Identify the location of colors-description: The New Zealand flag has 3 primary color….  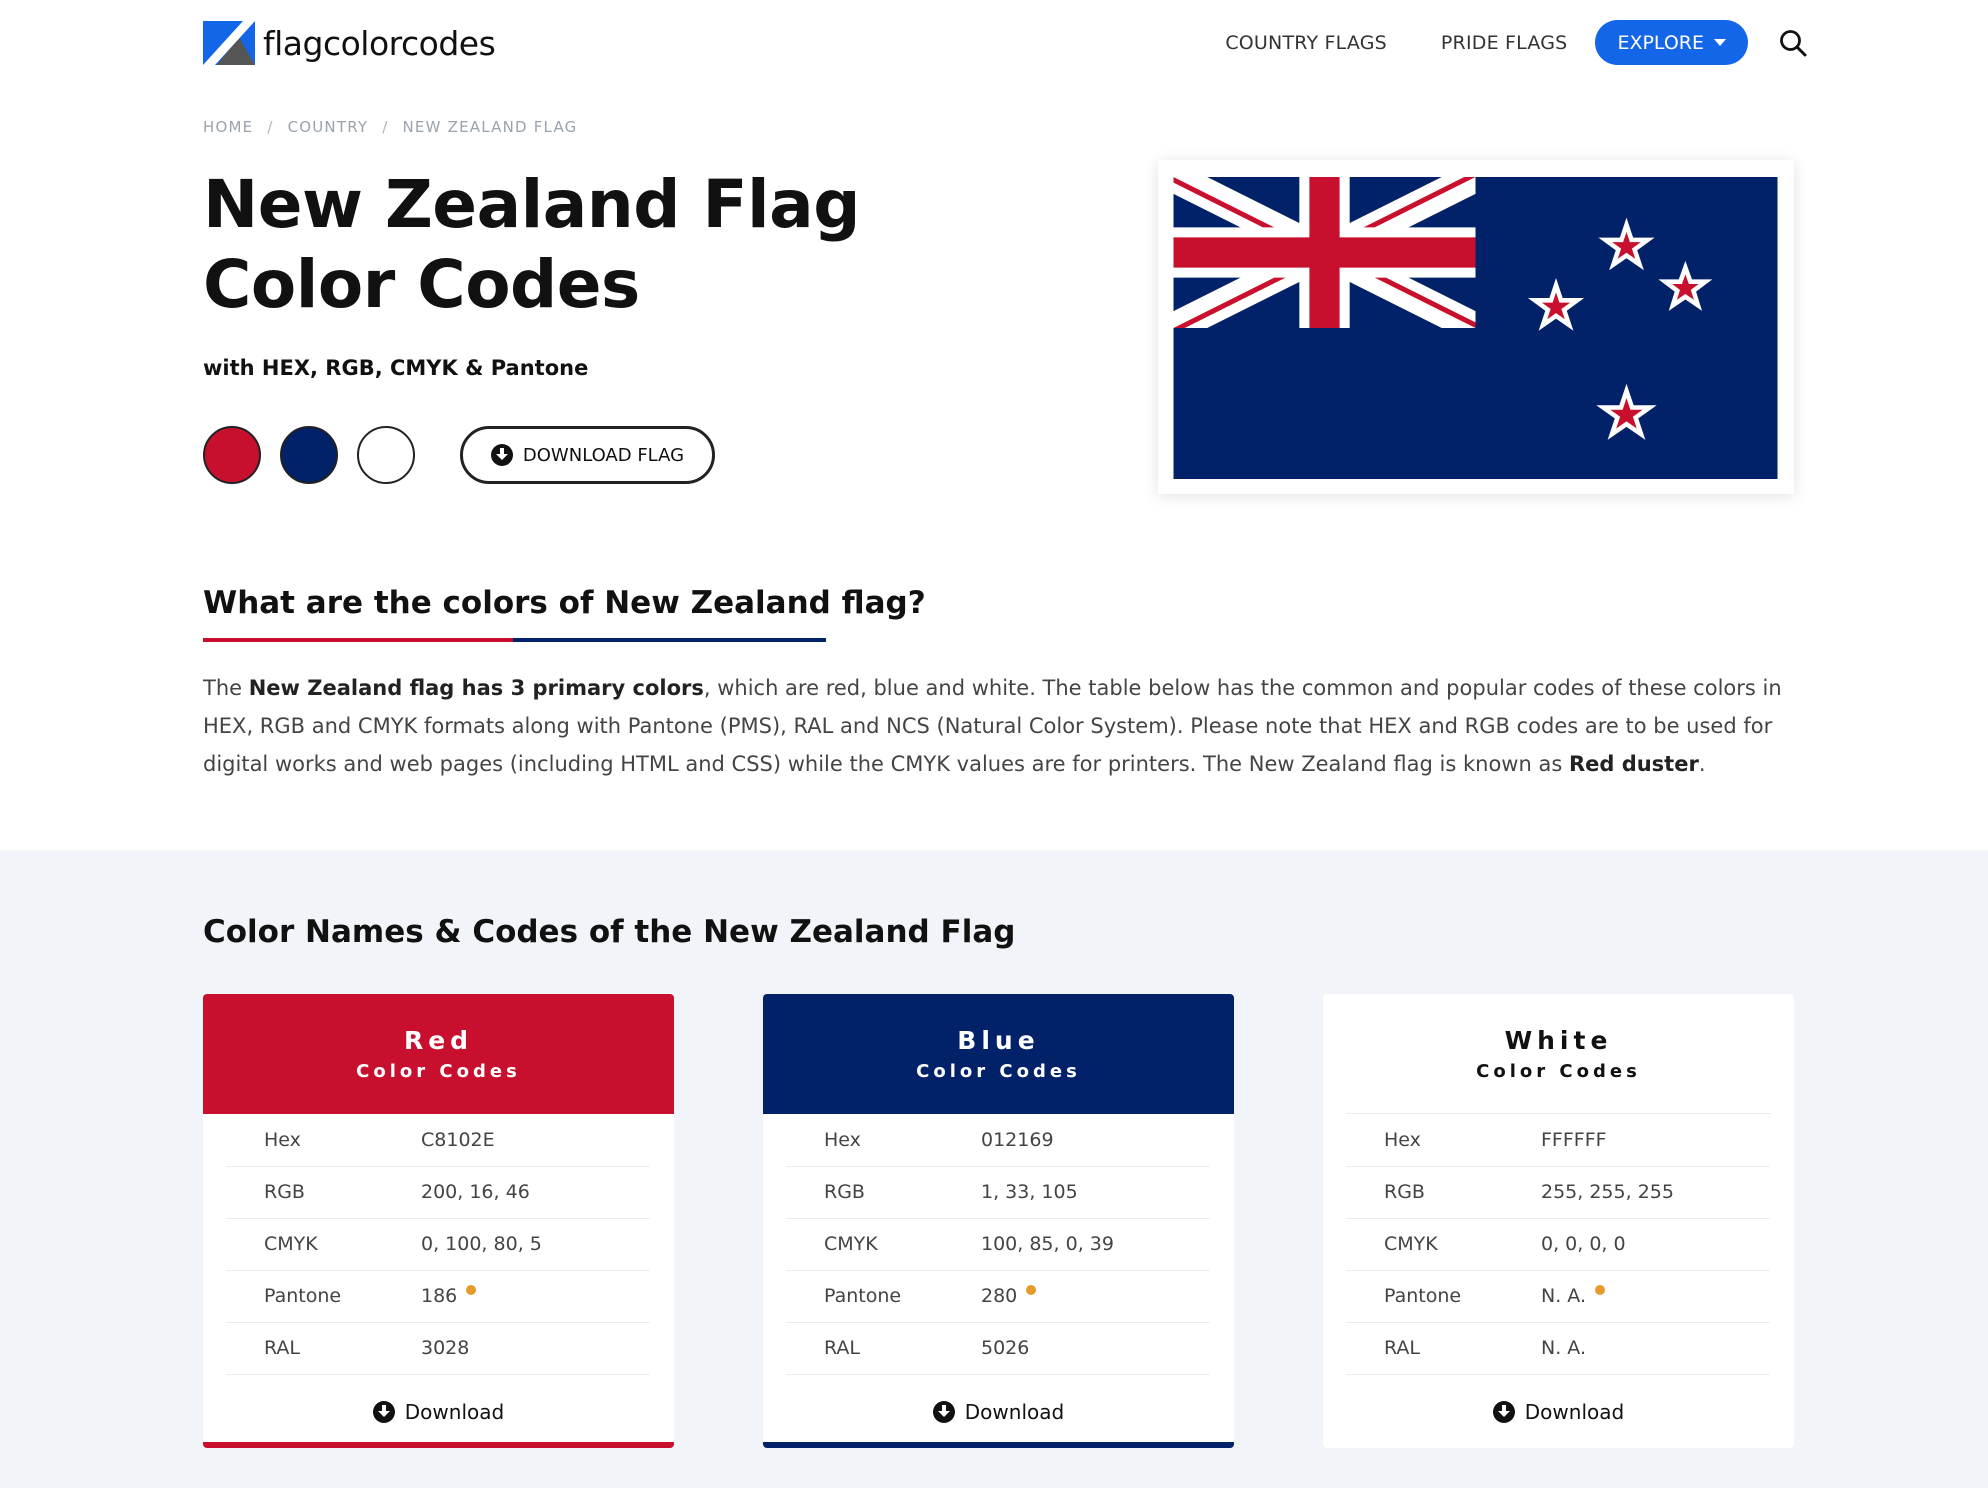
(992, 726).